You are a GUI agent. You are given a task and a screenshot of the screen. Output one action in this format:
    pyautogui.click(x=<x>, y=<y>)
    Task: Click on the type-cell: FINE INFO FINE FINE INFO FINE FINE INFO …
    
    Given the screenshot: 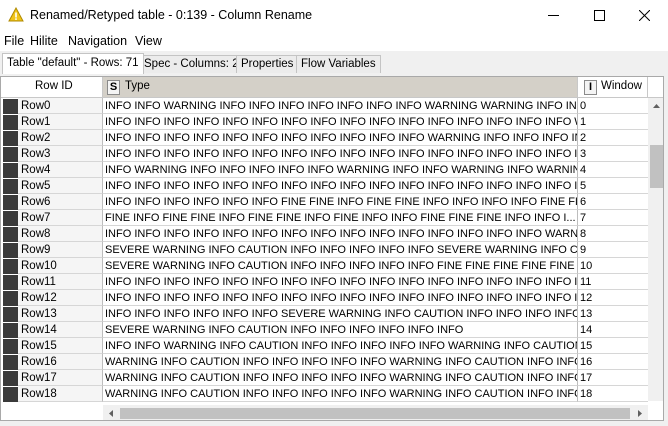 What is the action you would take?
    pyautogui.click(x=340, y=218)
    